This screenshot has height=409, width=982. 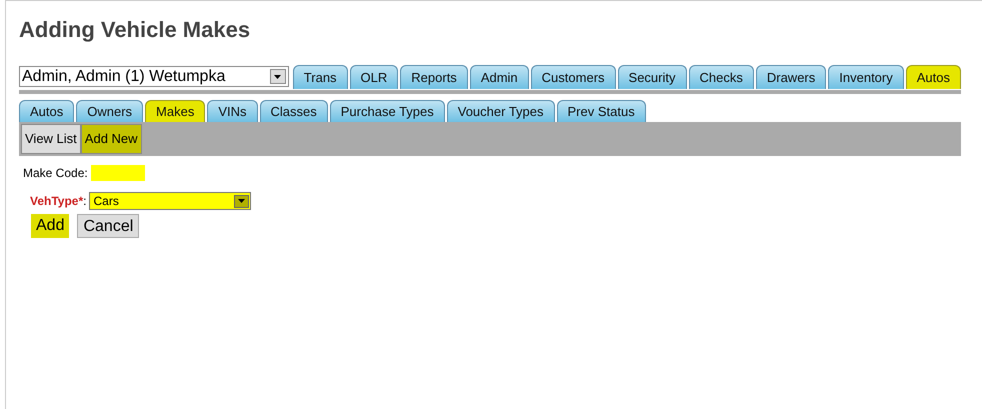 I want to click on tab: Inventory, so click(x=866, y=77).